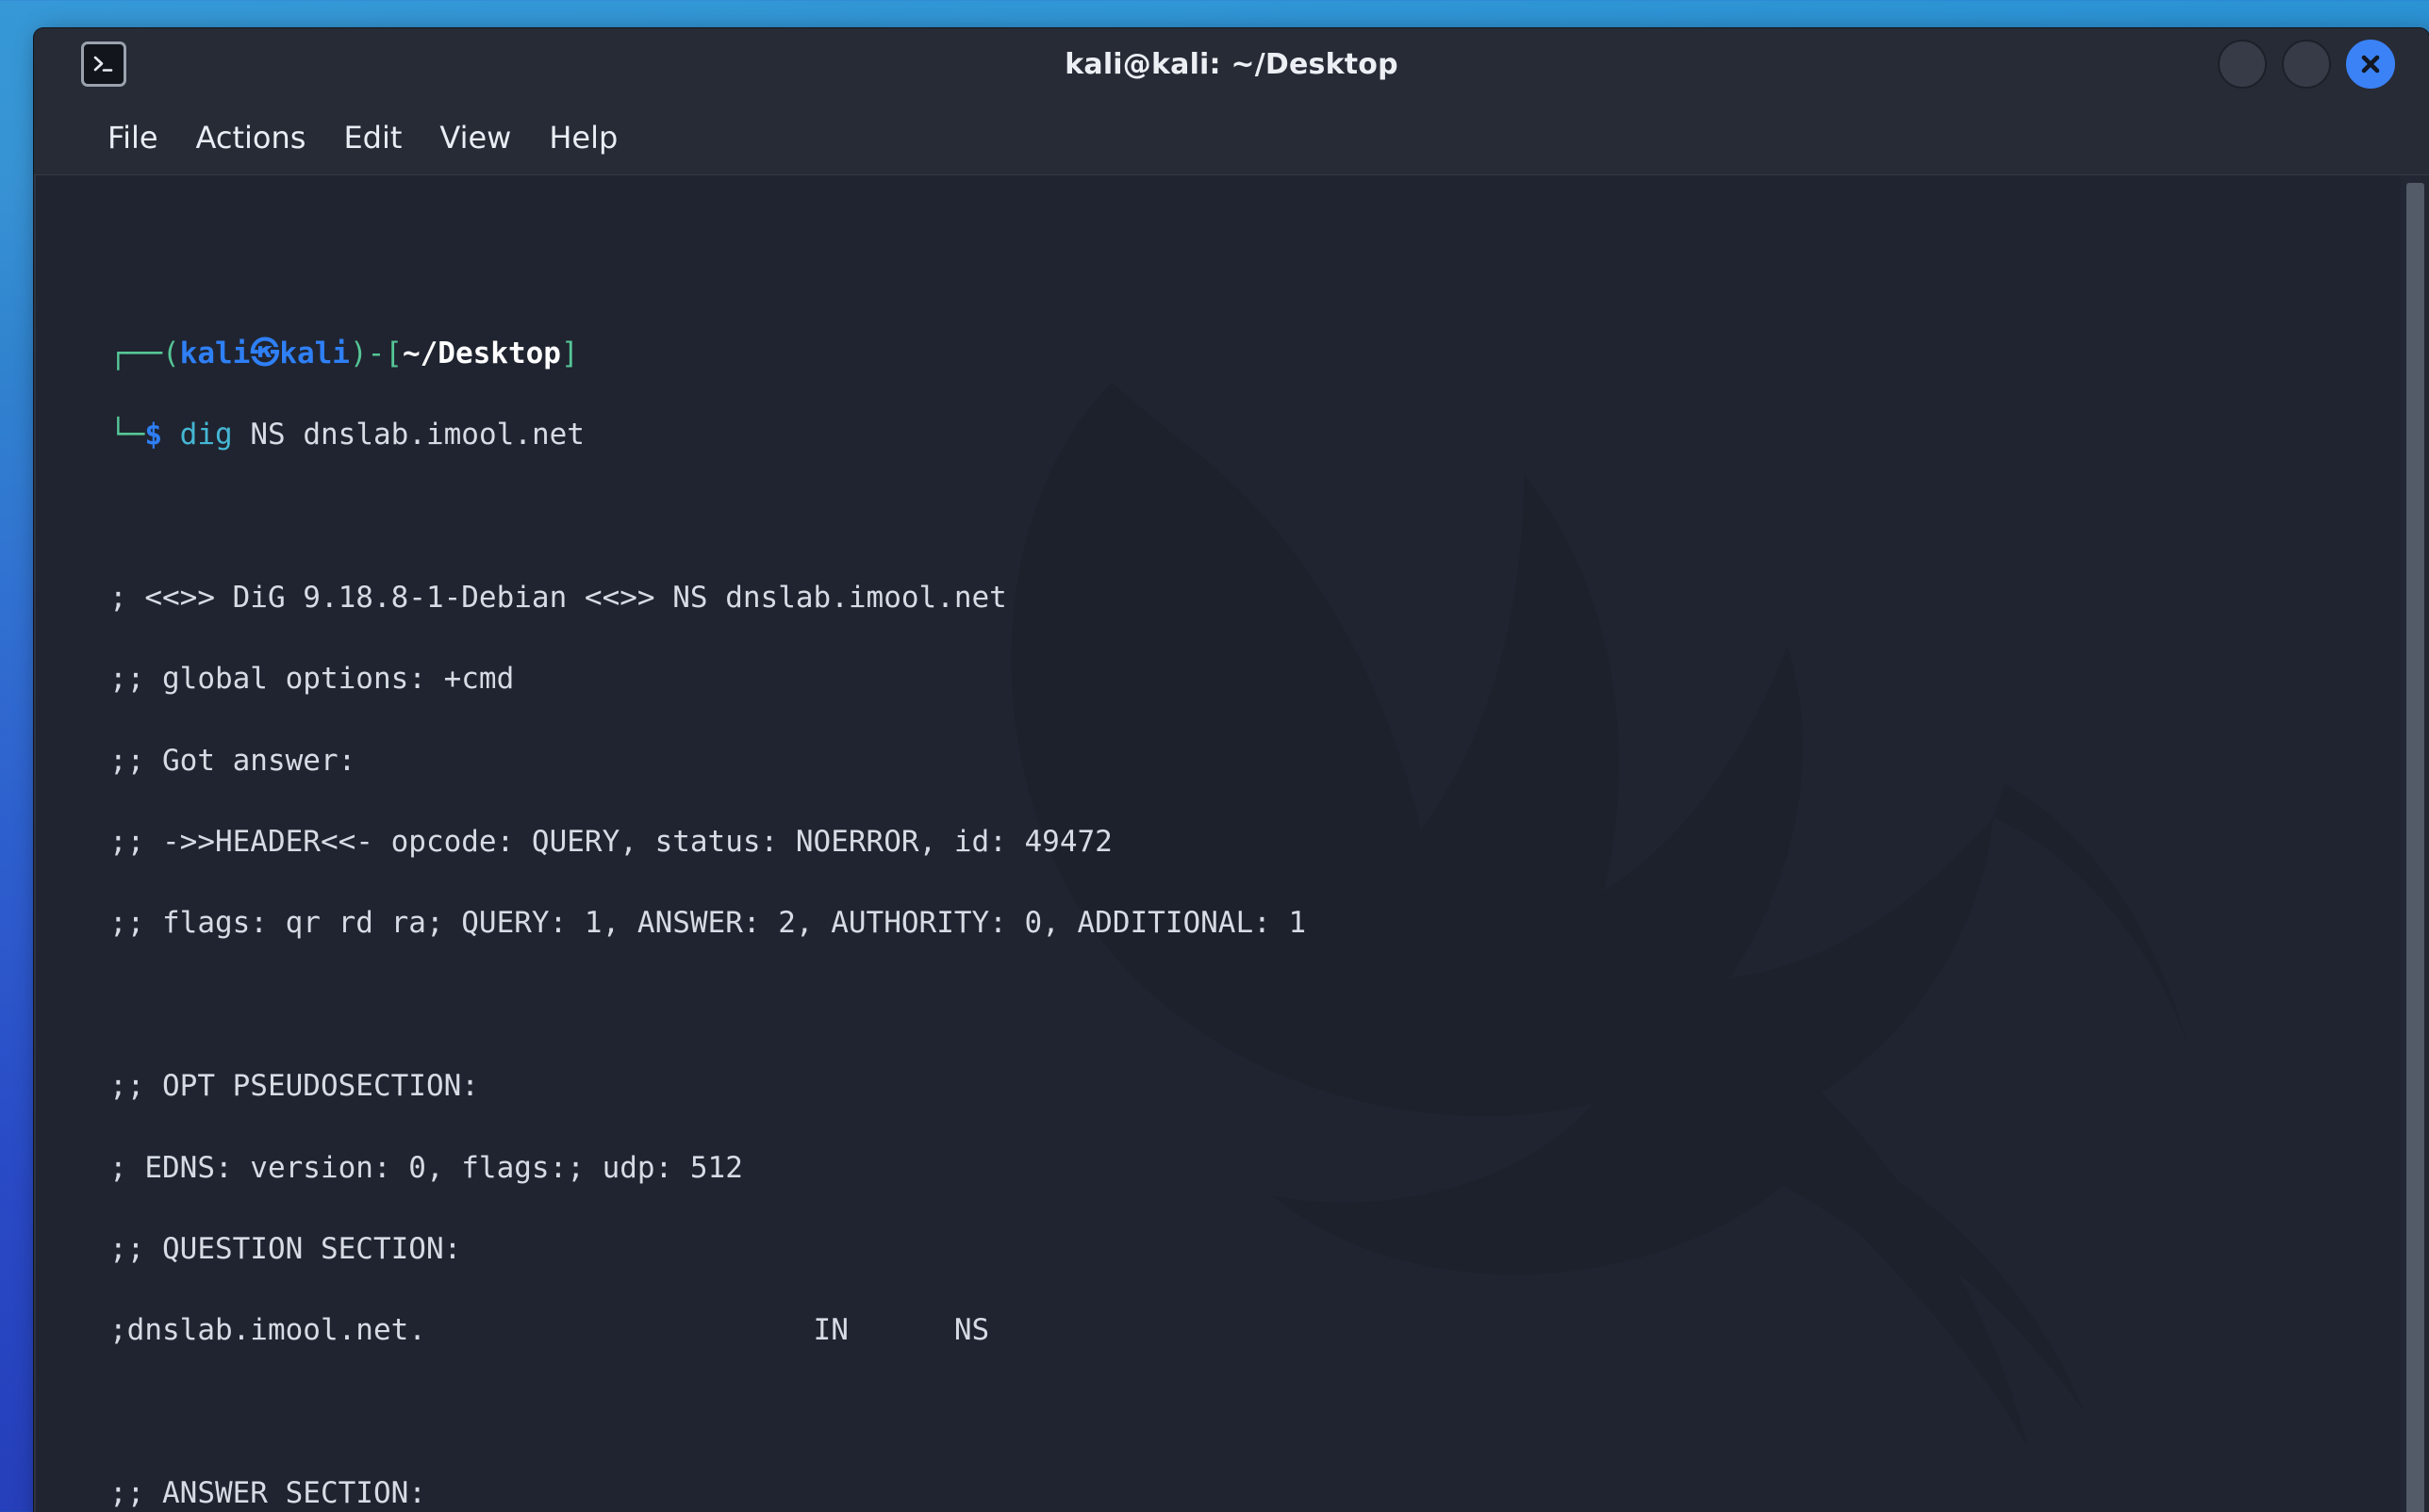  I want to click on prompt-user: kali, so click(215, 353).